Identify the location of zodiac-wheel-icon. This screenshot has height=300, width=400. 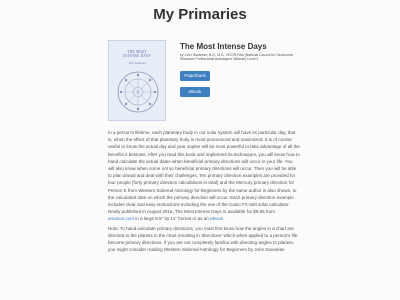
(138, 92).